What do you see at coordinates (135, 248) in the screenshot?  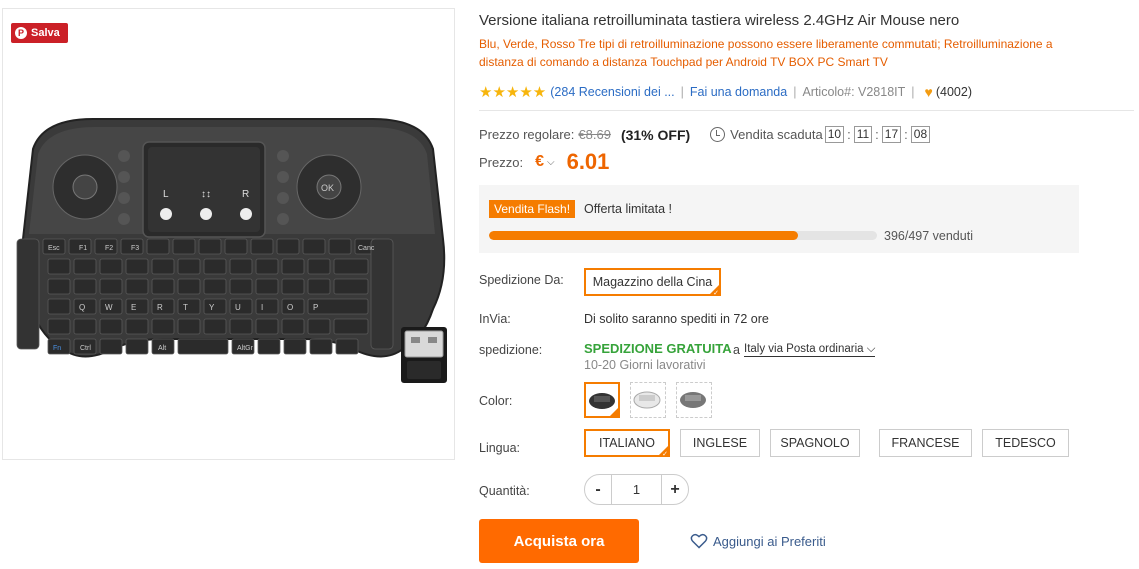 I see `svg-text: F3` at bounding box center [135, 248].